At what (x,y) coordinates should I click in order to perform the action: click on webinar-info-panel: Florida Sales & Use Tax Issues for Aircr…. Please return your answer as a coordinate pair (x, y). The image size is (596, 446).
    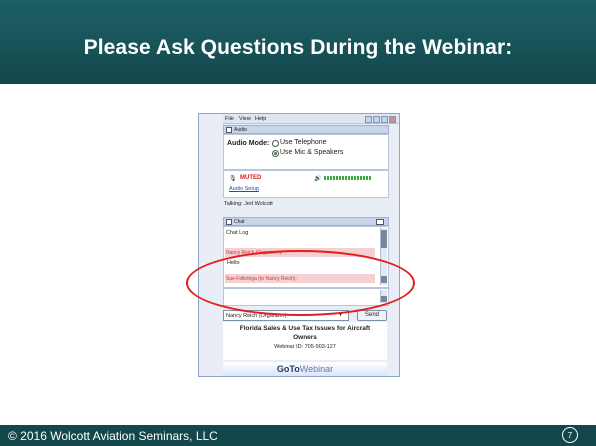
    Looking at the image, I should click on (305, 341).